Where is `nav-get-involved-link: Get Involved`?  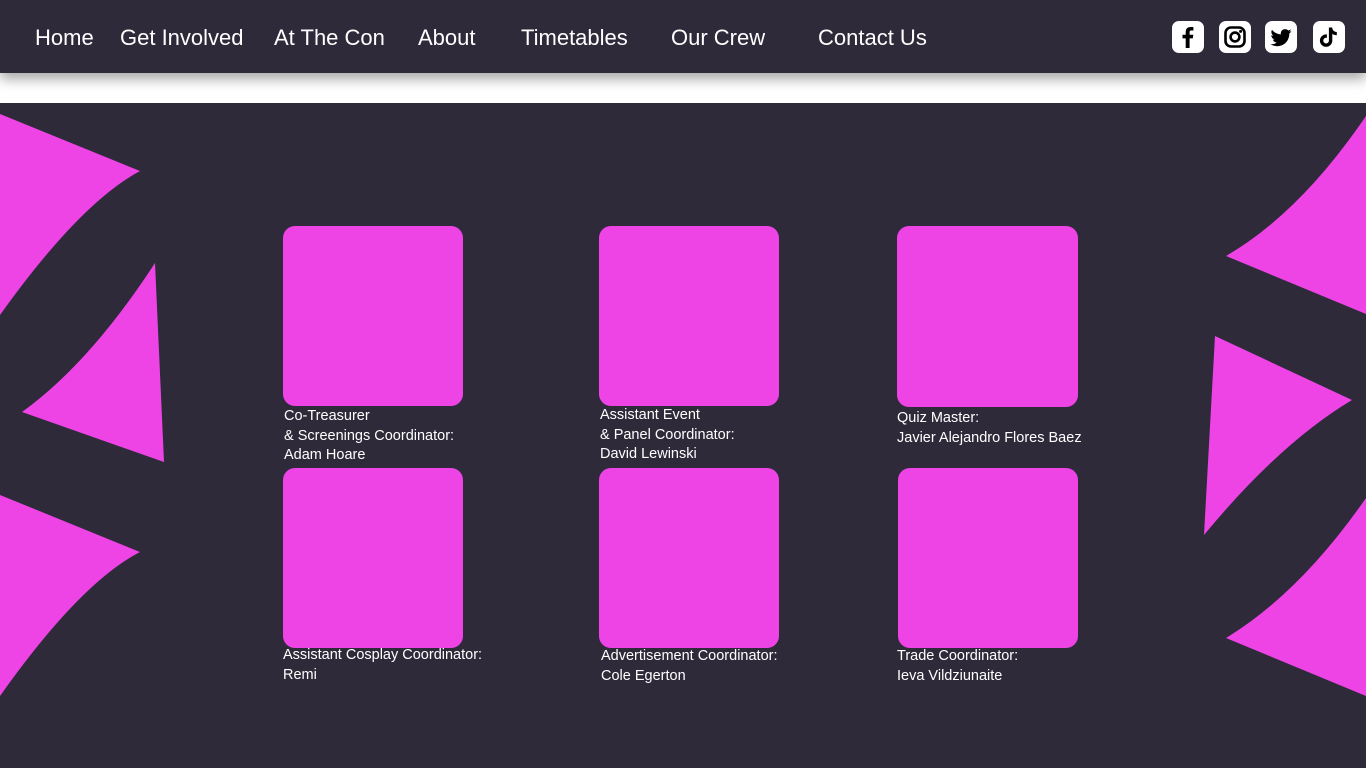 nav-get-involved-link: Get Involved is located at coordinates (182, 38).